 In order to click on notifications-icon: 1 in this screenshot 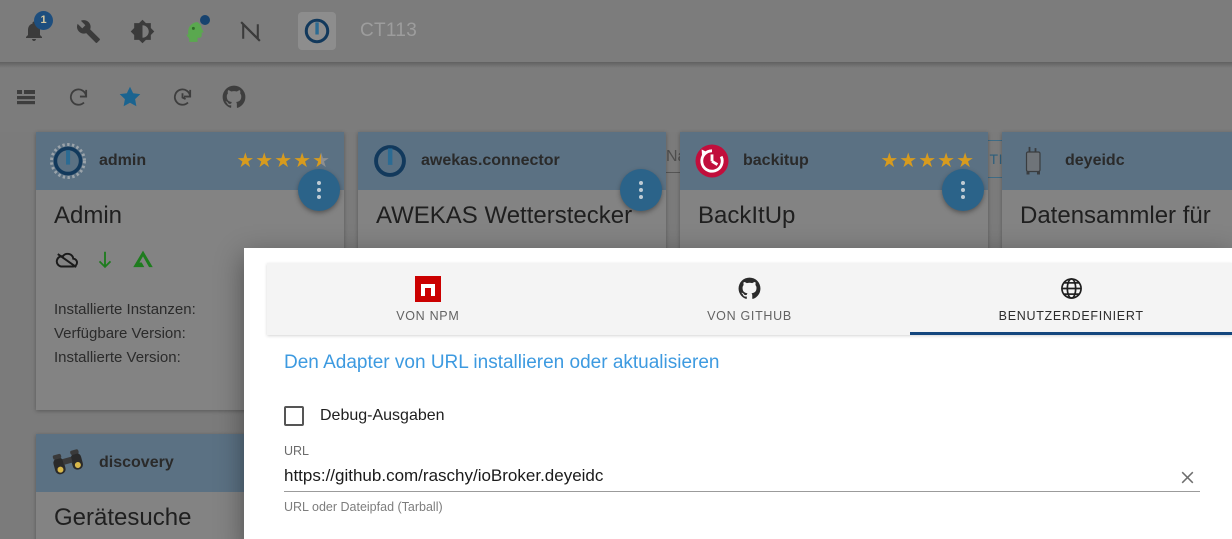, I will do `click(34, 31)`.